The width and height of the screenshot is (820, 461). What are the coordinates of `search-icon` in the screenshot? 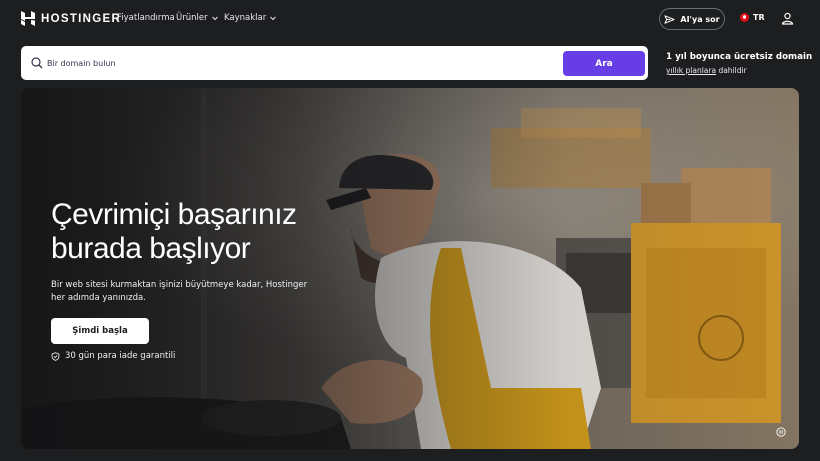 It's located at (37, 63).